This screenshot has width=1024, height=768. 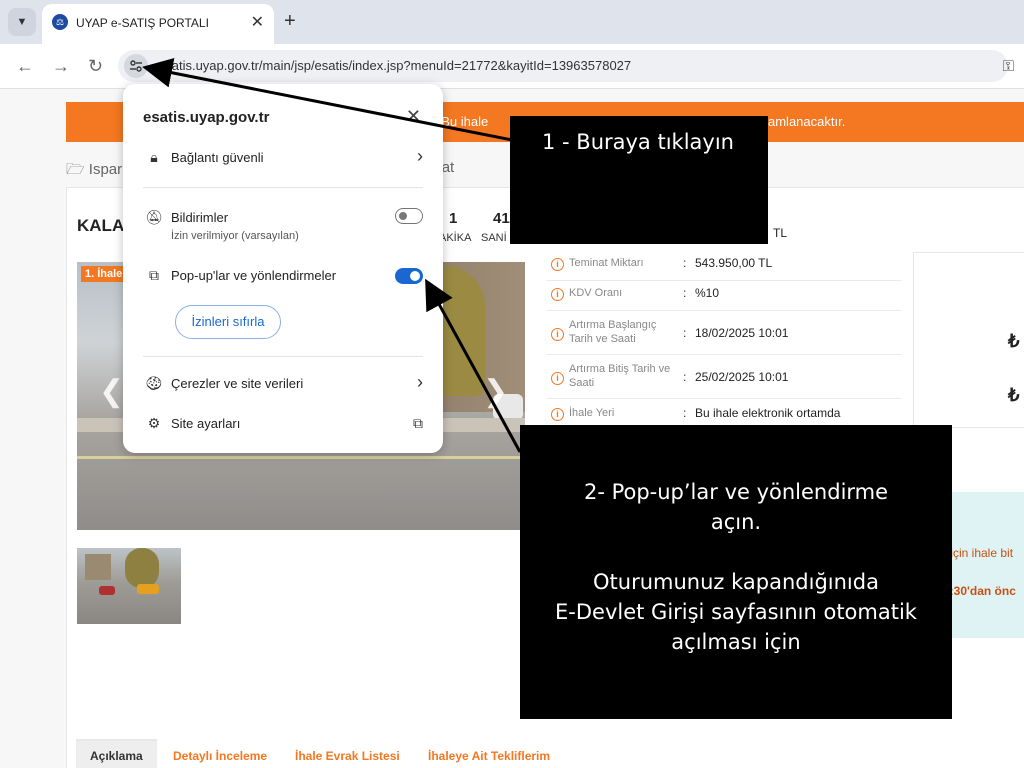 What do you see at coordinates (206, 117) in the screenshot?
I see `popup-host: esatis.uyap.gov.tr` at bounding box center [206, 117].